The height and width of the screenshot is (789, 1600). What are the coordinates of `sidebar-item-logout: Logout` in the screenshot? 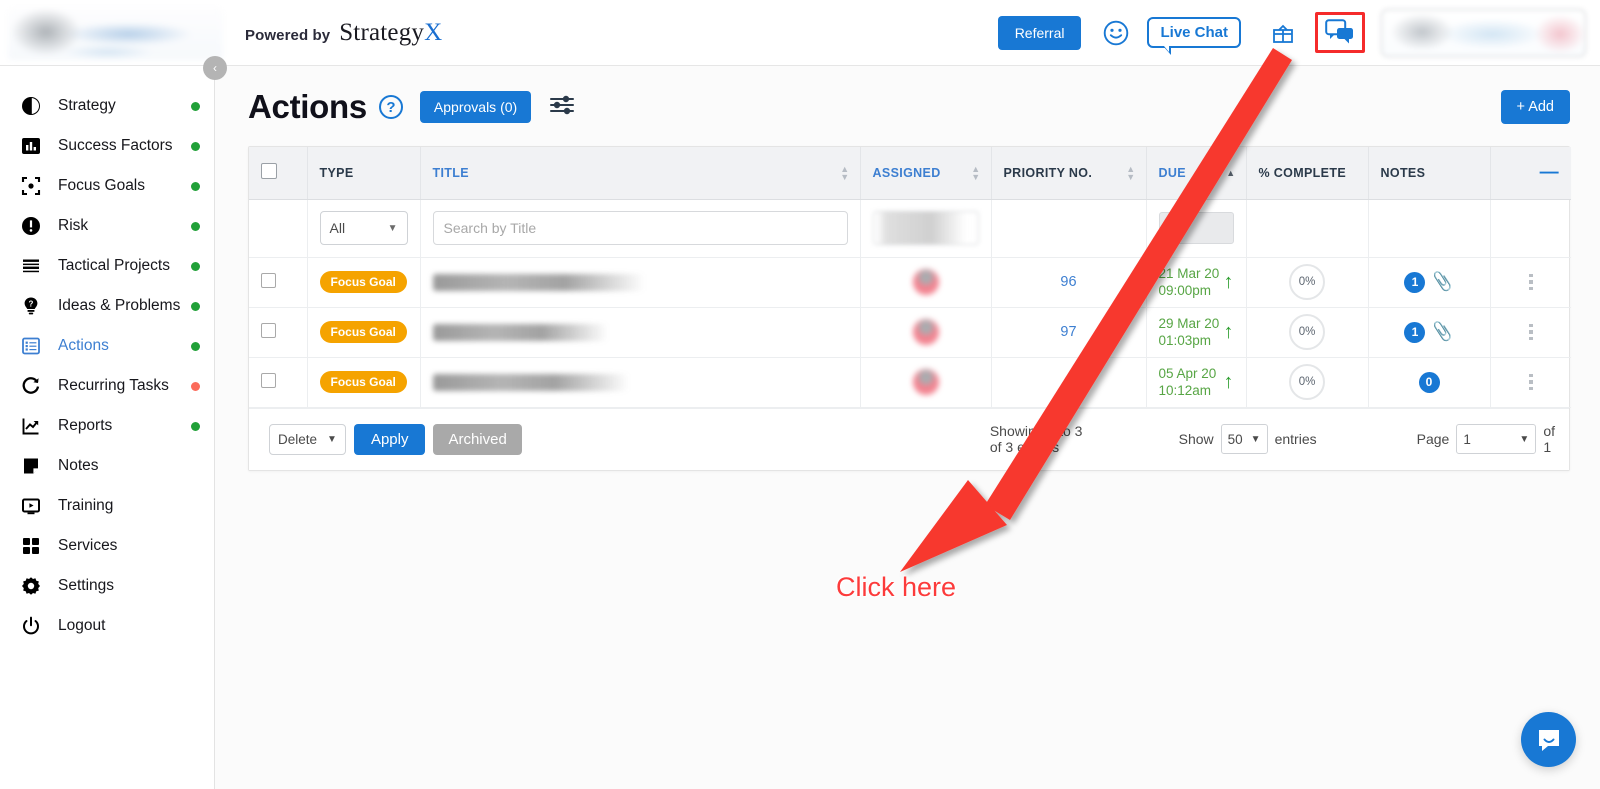 It's located at (107, 626).